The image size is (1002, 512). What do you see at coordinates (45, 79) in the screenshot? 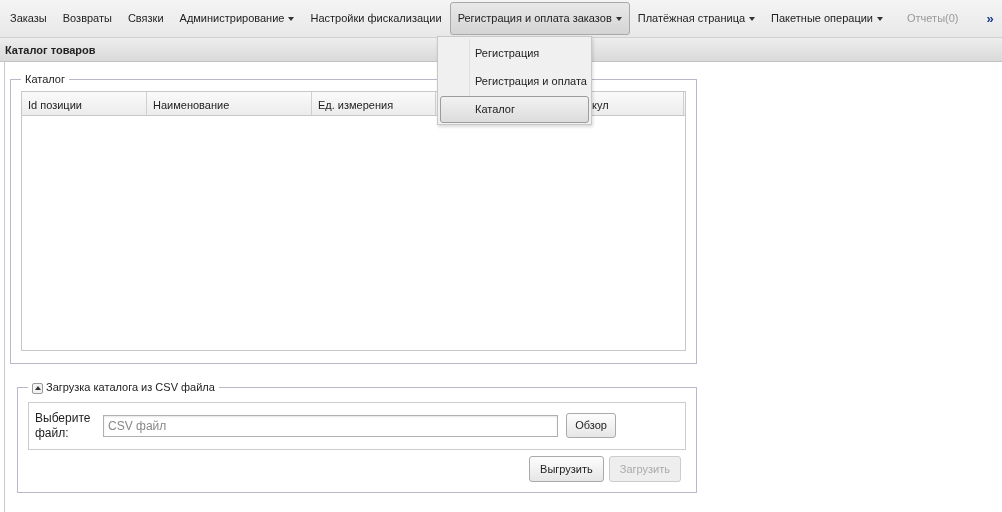
I see `group-legend: Каталог` at bounding box center [45, 79].